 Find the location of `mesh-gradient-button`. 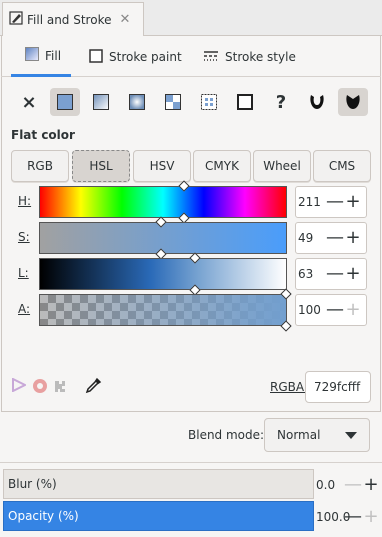

mesh-gradient-button is located at coordinates (245, 102).